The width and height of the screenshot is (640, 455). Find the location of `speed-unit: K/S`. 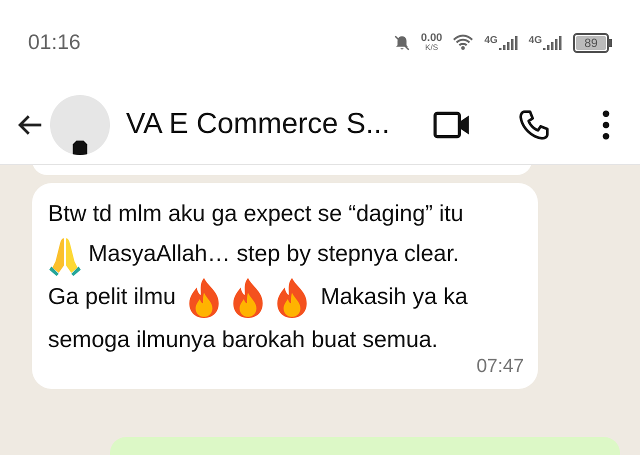

speed-unit: K/S is located at coordinates (431, 48).